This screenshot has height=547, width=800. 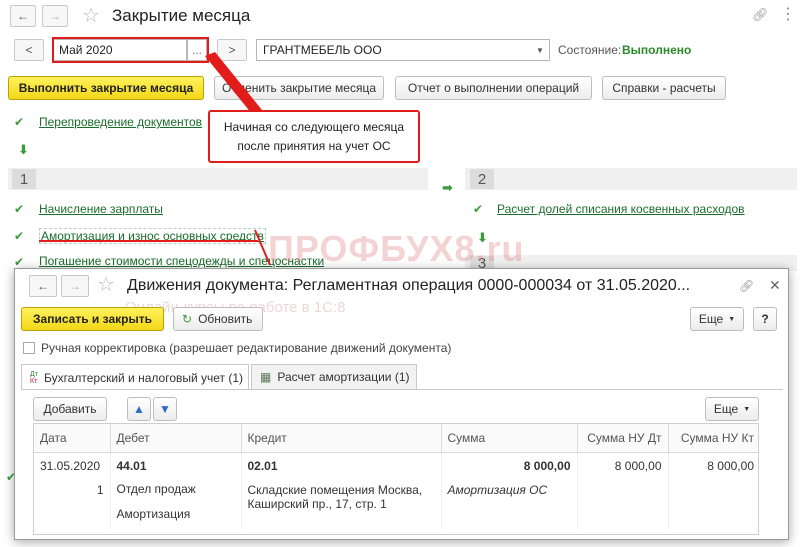 I want to click on callout-line-2: после принятия на учет ОС, so click(x=314, y=145).